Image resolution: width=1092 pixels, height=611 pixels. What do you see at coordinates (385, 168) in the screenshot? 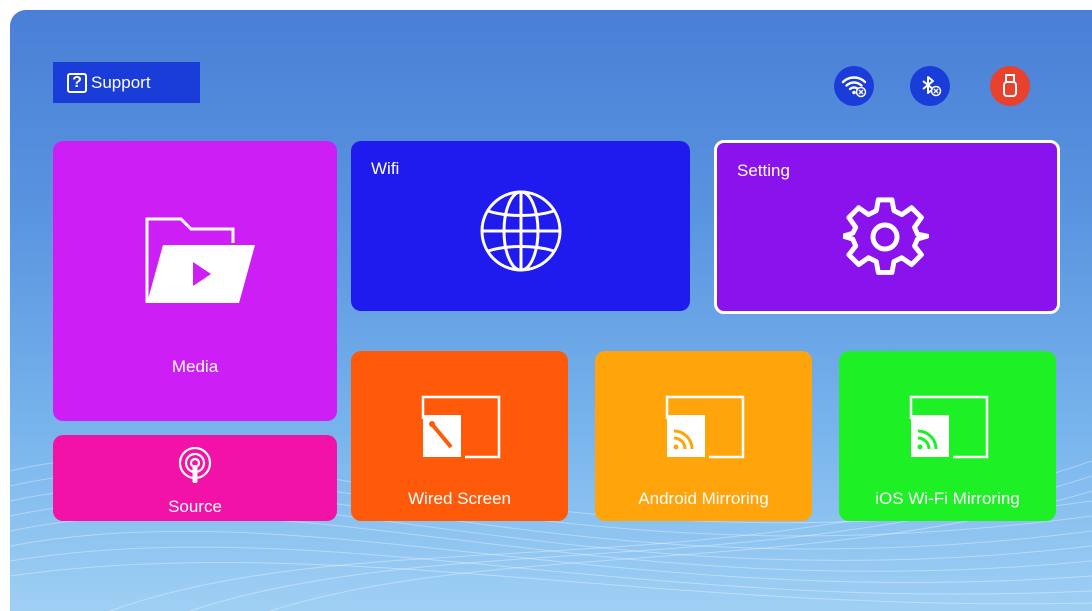
I see `wifi-label: Wifi` at bounding box center [385, 168].